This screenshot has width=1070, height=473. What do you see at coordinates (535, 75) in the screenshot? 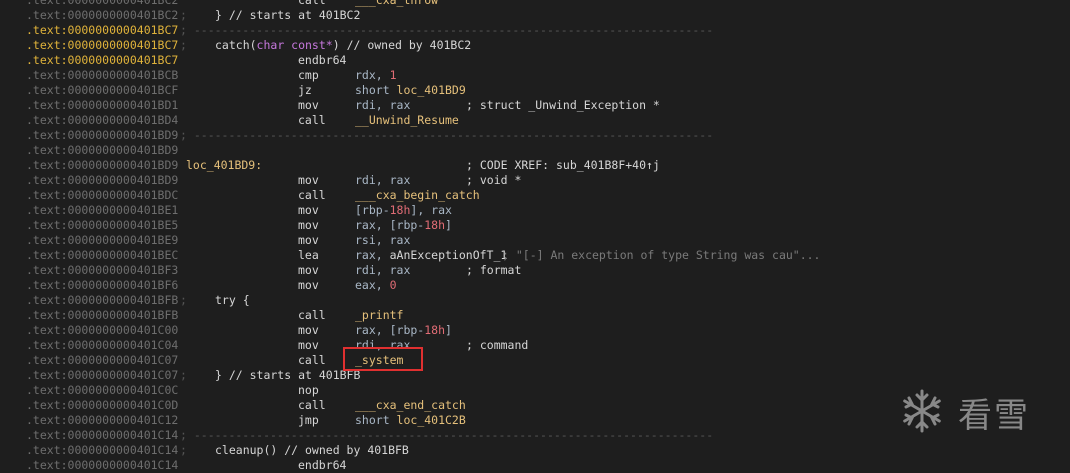
I see `listing-line: .text:0000000000401BCB cmp rdx, 1` at bounding box center [535, 75].